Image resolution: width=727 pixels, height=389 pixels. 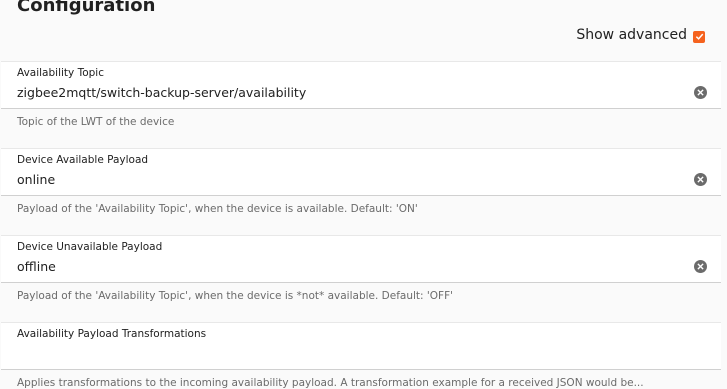 What do you see at coordinates (361, 346) in the screenshot?
I see `availability-payload-transformations-field: Availability Payload Transformations` at bounding box center [361, 346].